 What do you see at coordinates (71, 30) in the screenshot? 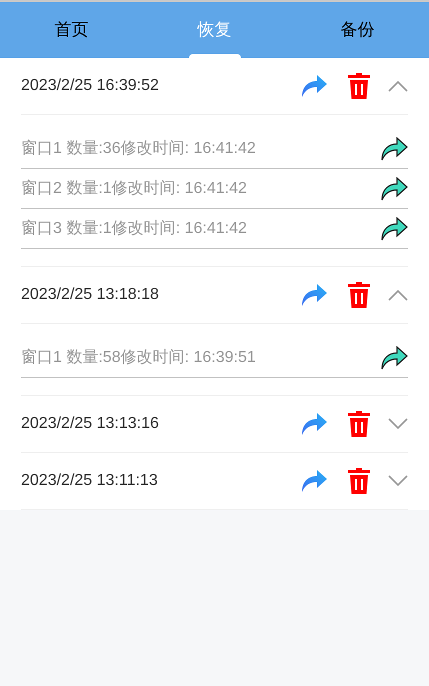
I see `tab: 首页` at bounding box center [71, 30].